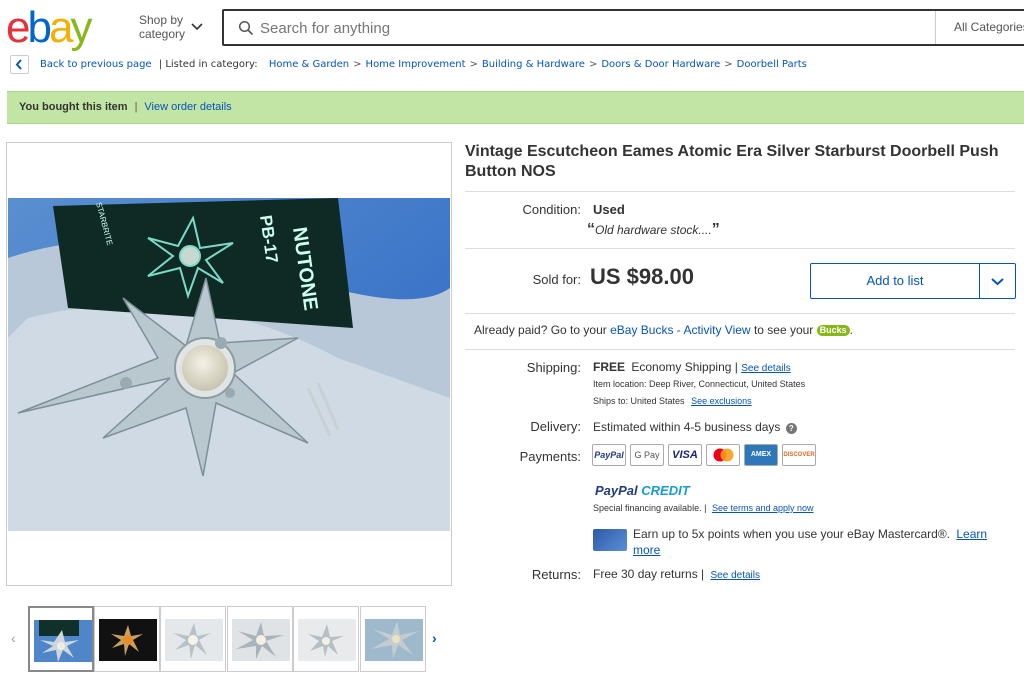 This screenshot has width=1024, height=676. I want to click on thumbs-prev-button: ‹, so click(13, 638).